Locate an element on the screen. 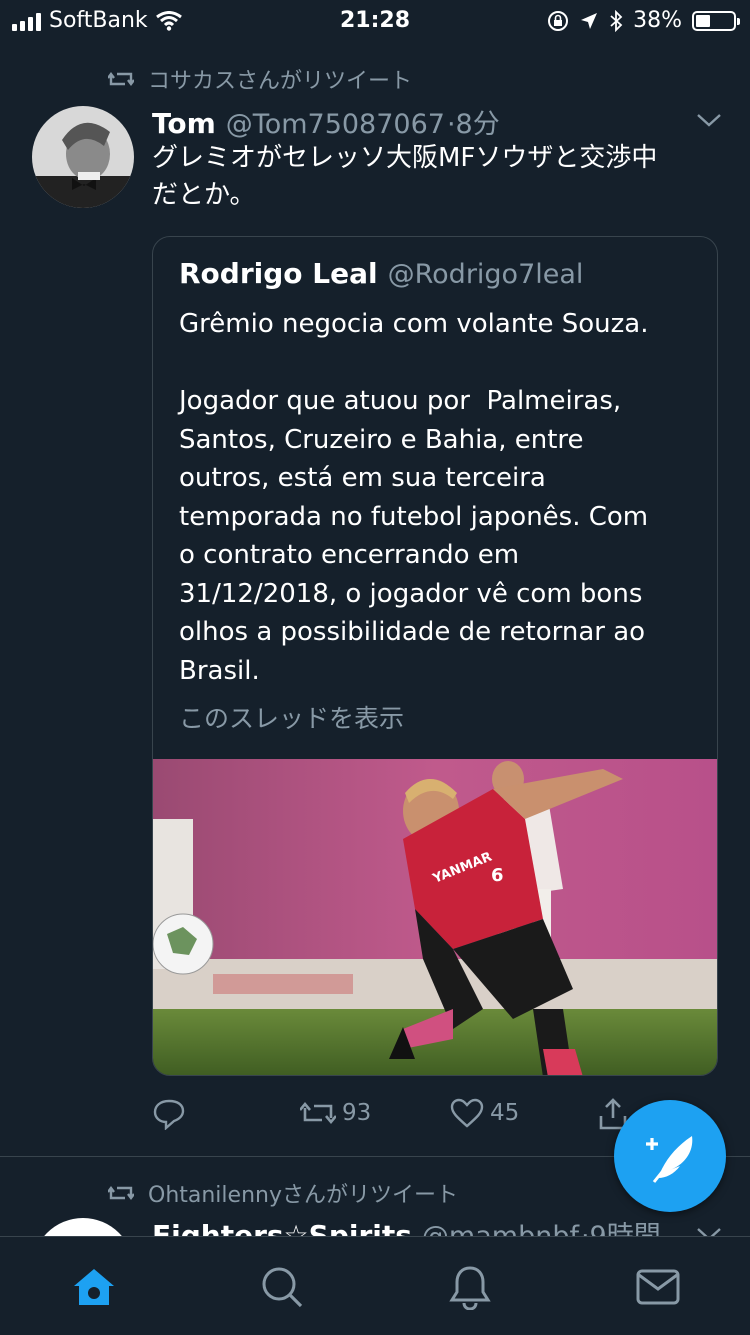 This screenshot has height=1335, width=750. bluetooth-icon is located at coordinates (616, 20).